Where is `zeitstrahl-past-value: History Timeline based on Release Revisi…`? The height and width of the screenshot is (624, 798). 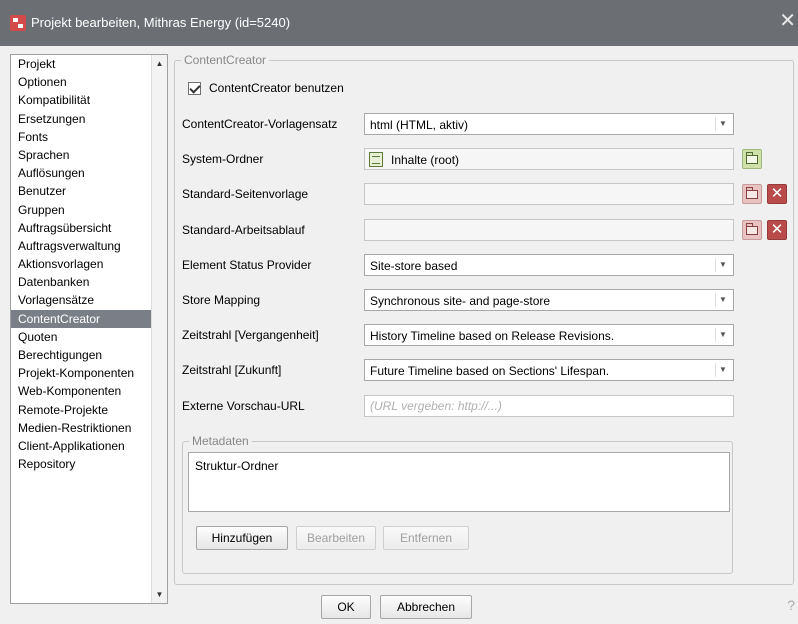
zeitstrahl-past-value: History Timeline based on Release Revisi… is located at coordinates (492, 336).